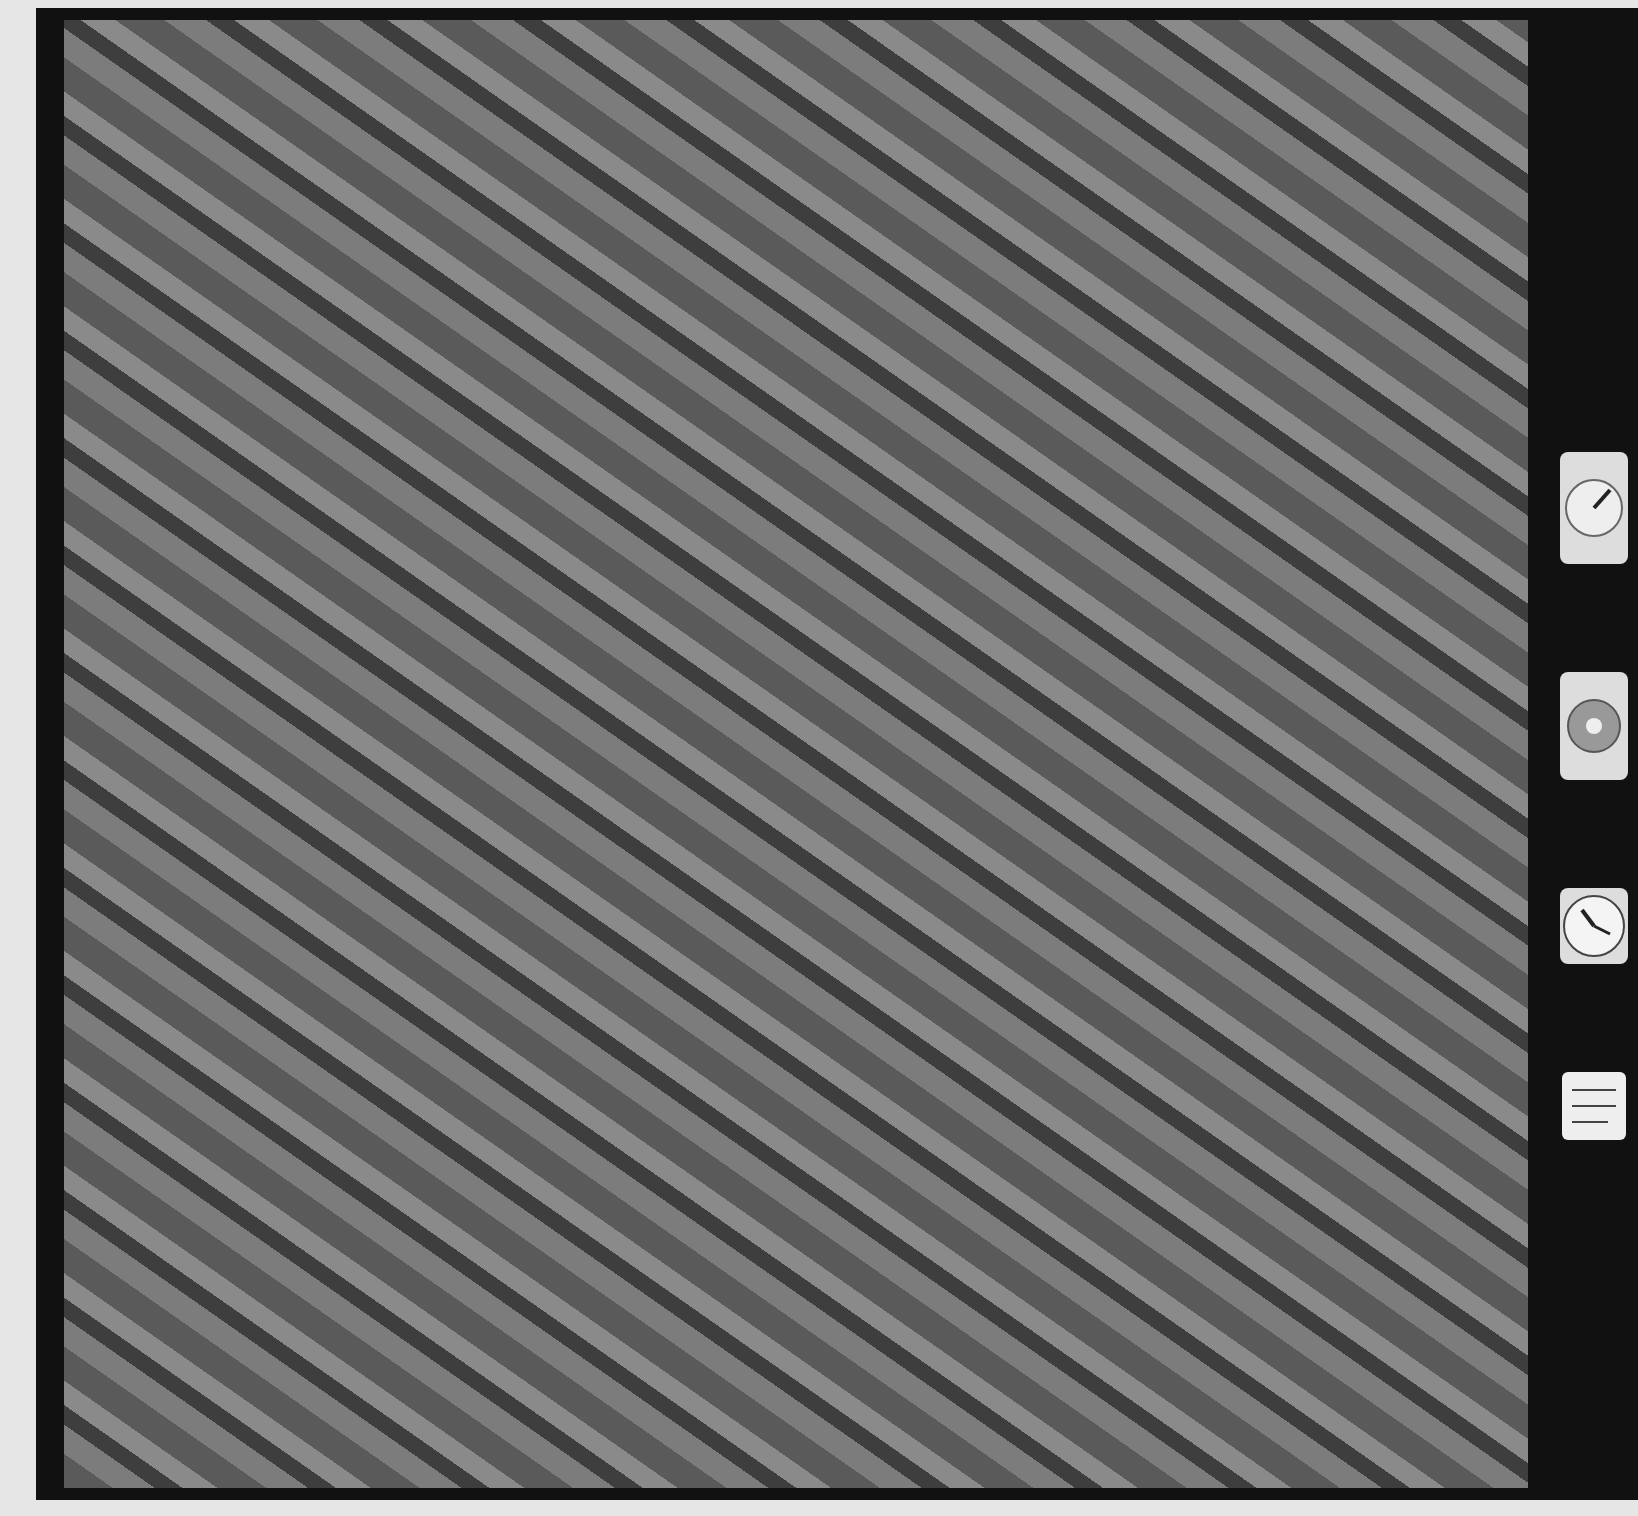 The image size is (1638, 1516). What do you see at coordinates (1593, 926) in the screenshot?
I see `clock-icon` at bounding box center [1593, 926].